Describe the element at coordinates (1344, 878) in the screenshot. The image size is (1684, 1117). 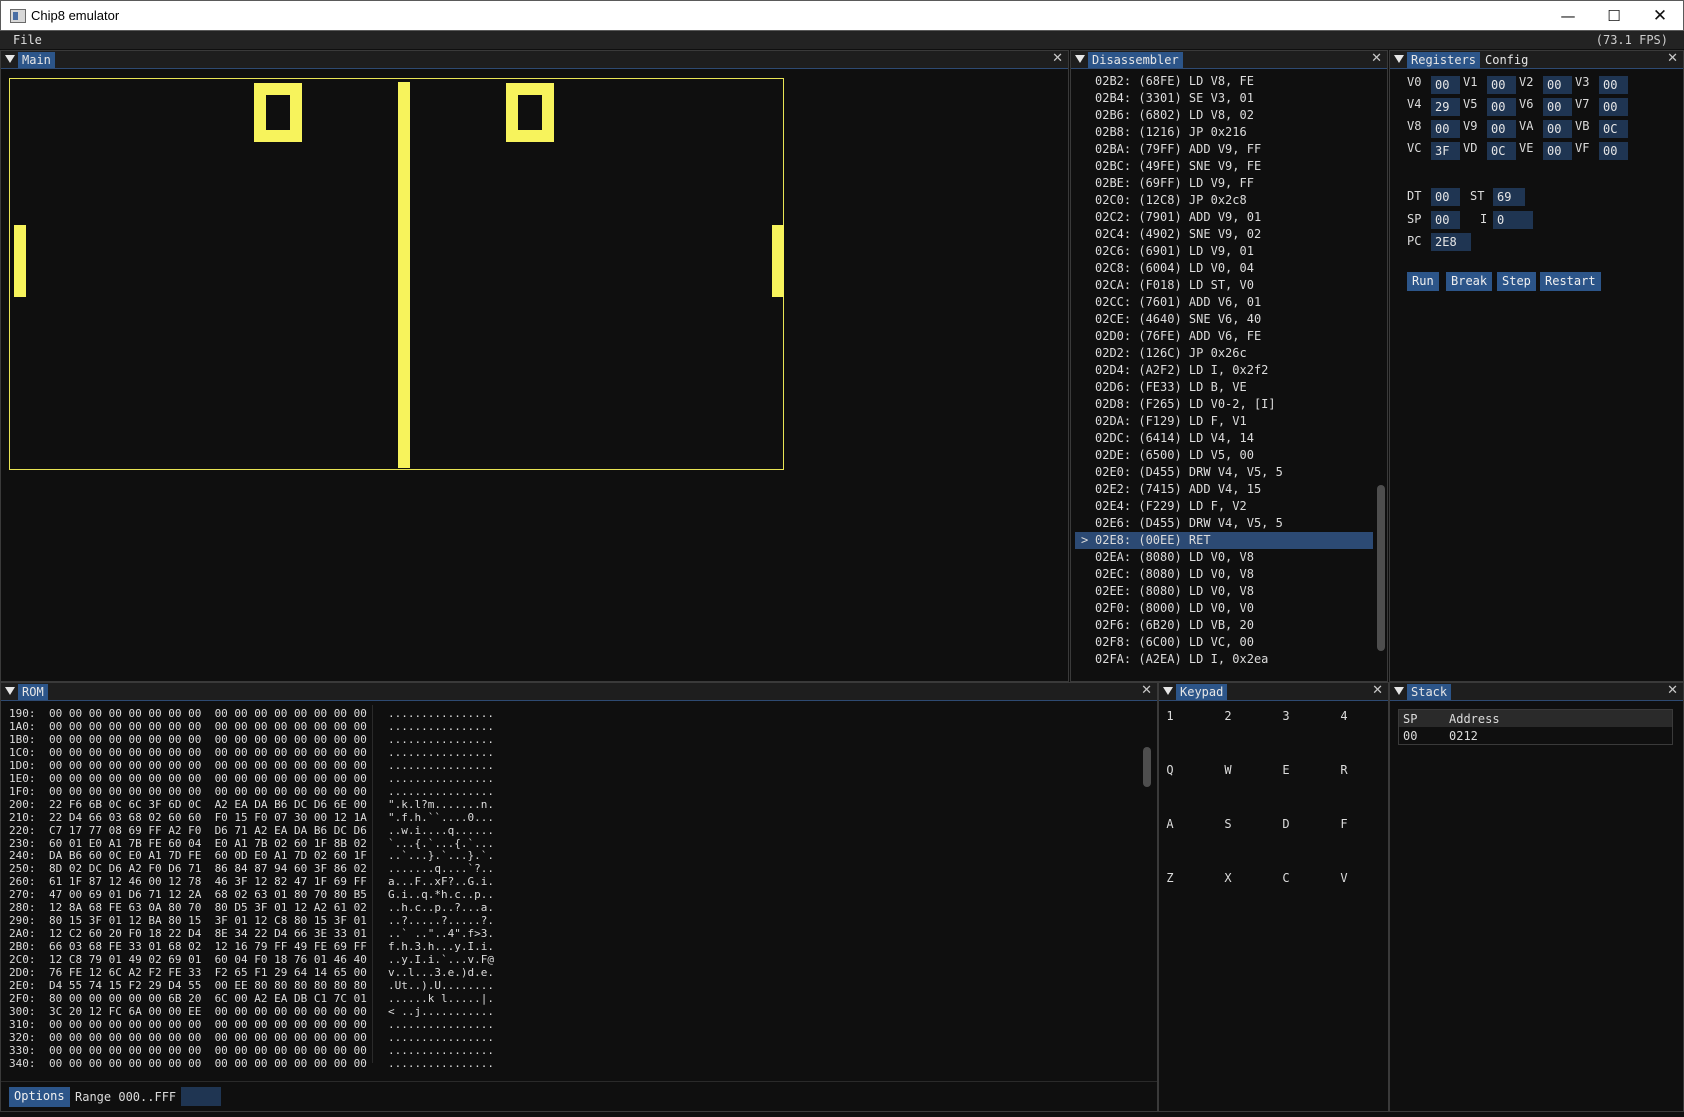
I see `keypad-key: V` at that location.